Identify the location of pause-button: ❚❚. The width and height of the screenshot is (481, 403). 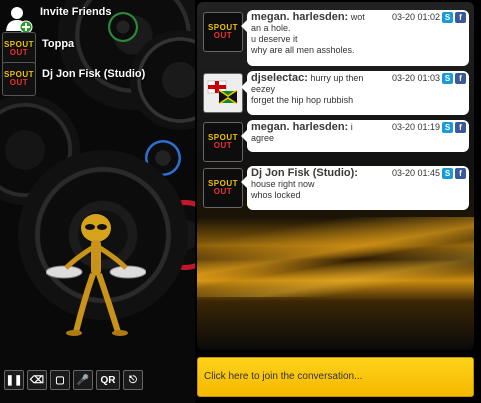
(14, 380).